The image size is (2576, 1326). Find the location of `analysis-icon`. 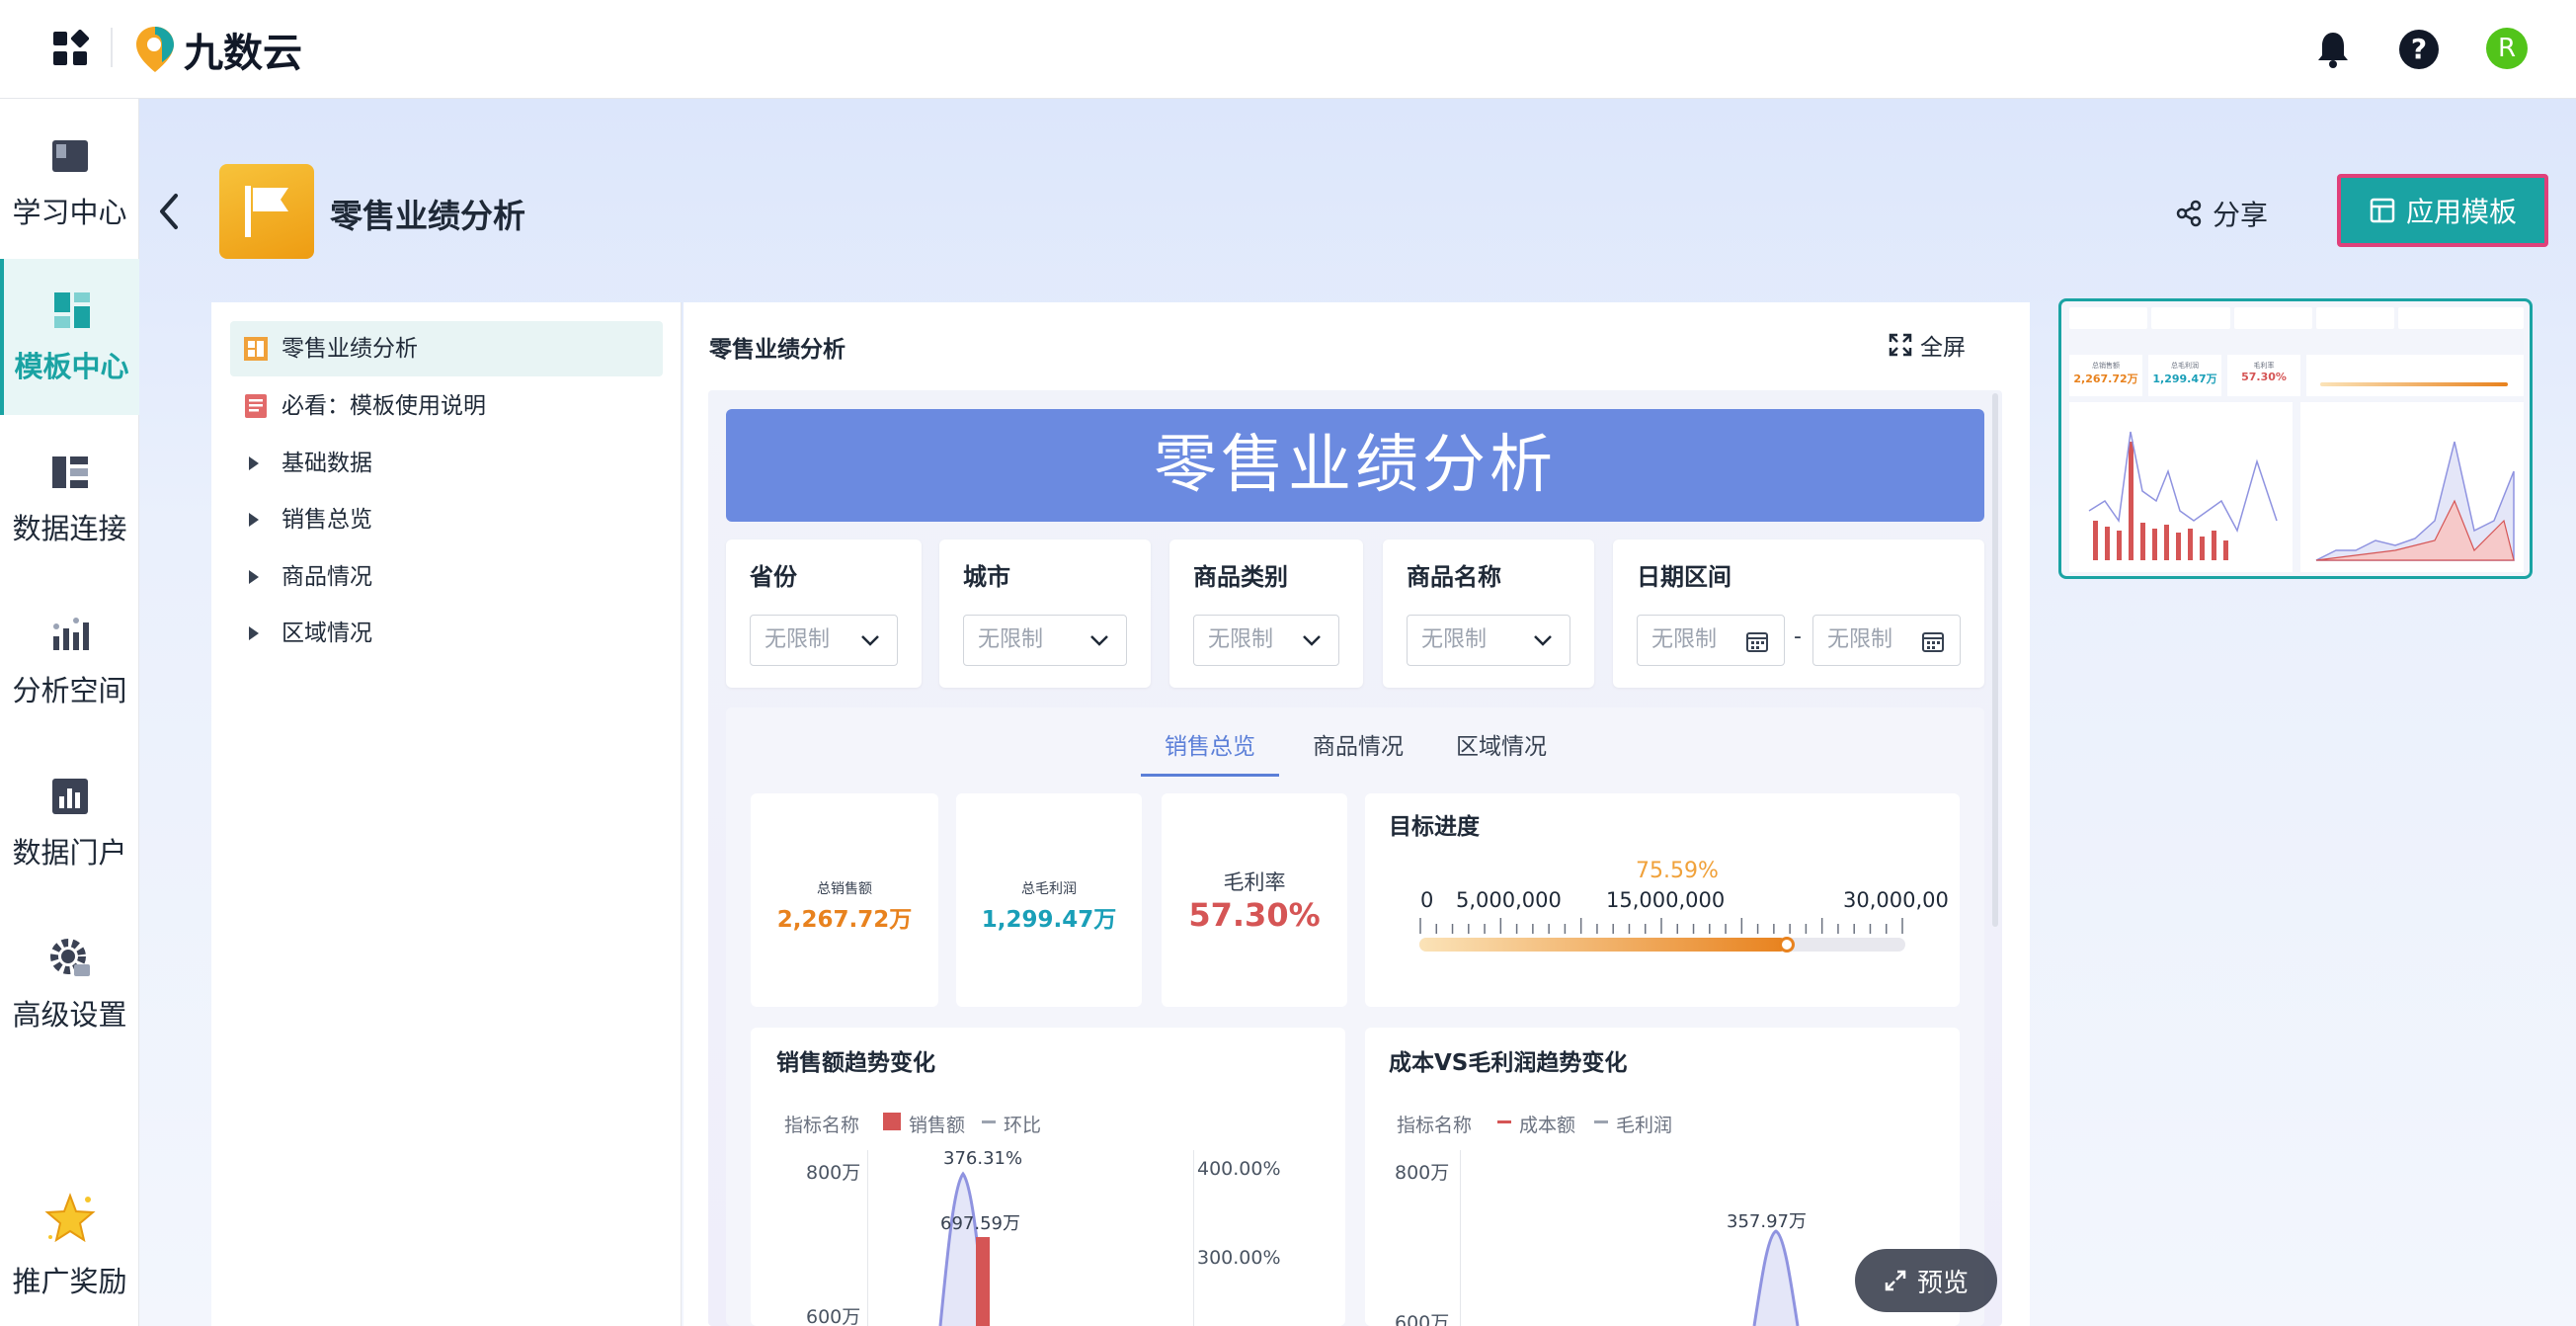

analysis-icon is located at coordinates (70, 634).